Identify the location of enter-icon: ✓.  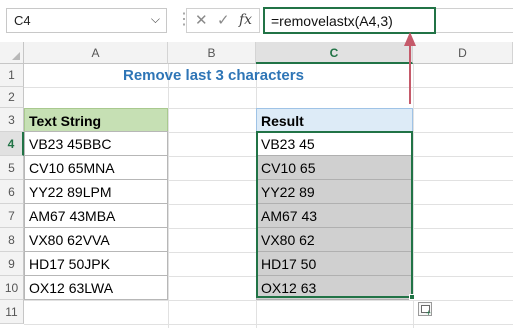
(223, 20).